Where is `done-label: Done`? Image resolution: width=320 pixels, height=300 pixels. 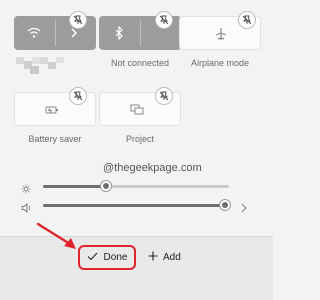
done-label: Done is located at coordinates (115, 257).